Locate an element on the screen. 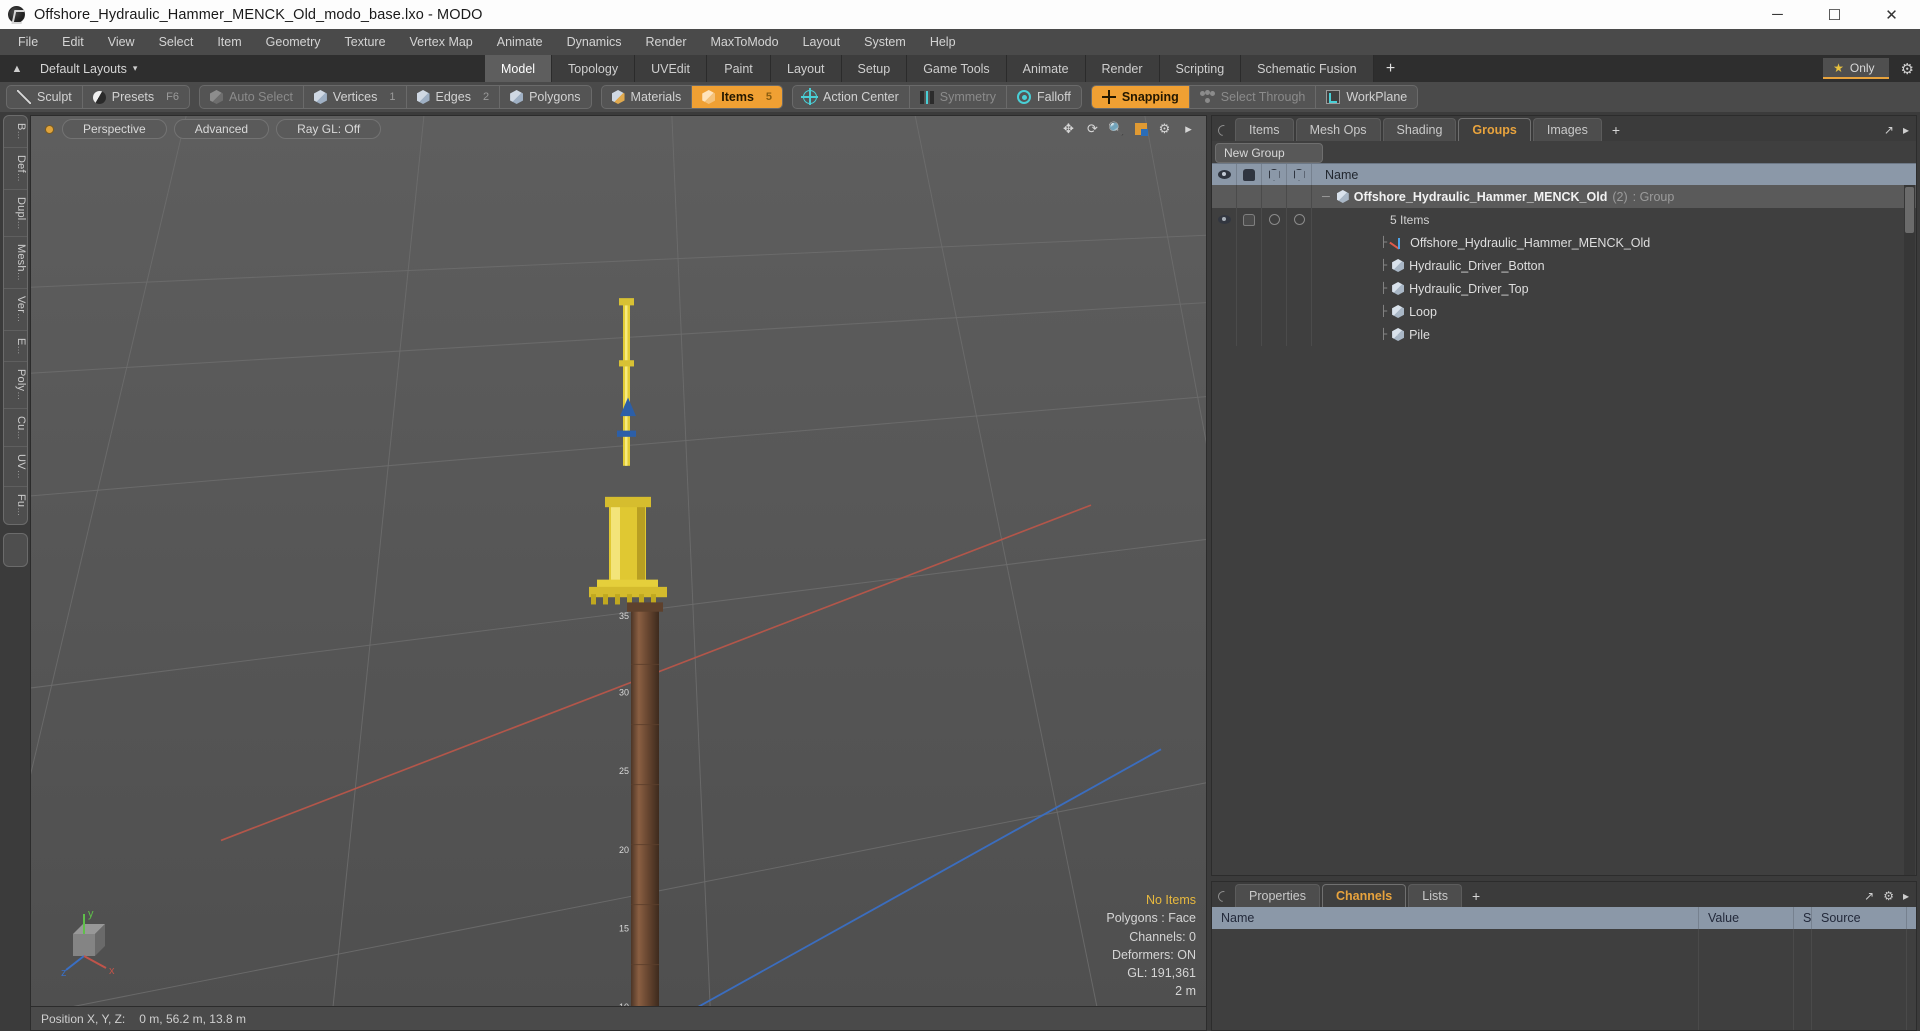 Image resolution: width=1920 pixels, height=1031 pixels. mode-button-select-through: Select Through is located at coordinates (1253, 97).